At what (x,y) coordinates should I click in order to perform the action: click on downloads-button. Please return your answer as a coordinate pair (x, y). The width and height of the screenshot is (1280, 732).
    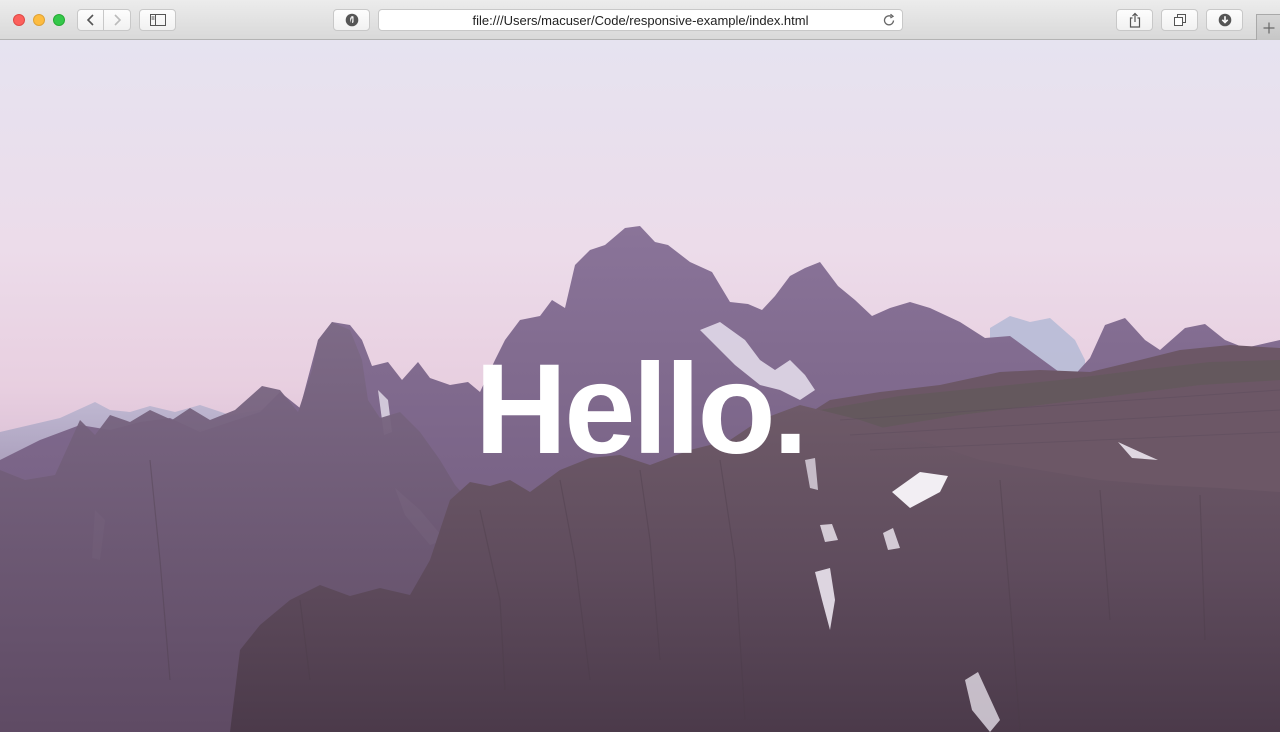
    Looking at the image, I should click on (1224, 20).